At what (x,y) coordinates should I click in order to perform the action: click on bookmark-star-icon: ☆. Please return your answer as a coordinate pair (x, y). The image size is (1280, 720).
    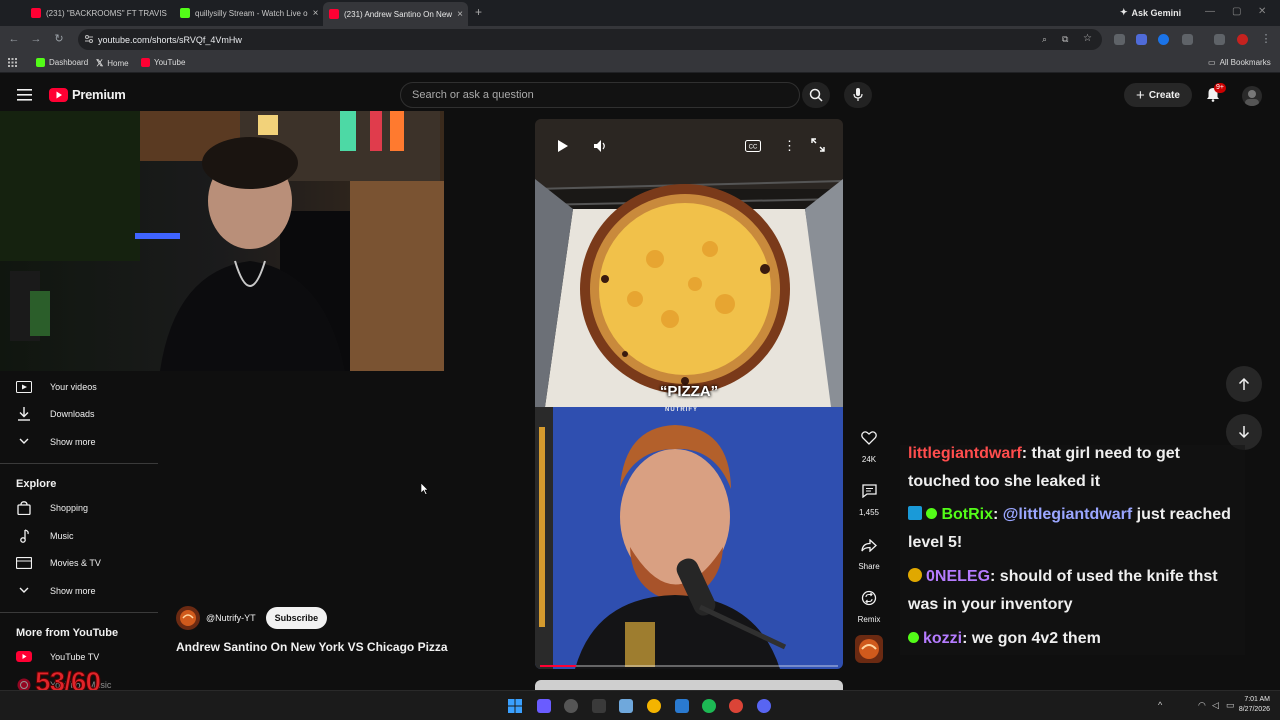
    Looking at the image, I should click on (1087, 38).